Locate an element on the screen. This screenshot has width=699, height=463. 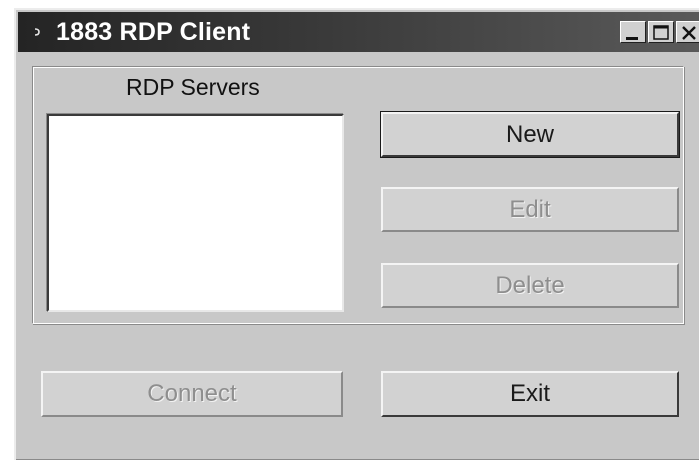
title-bar: 1883 RDP Client is located at coordinates (358, 32).